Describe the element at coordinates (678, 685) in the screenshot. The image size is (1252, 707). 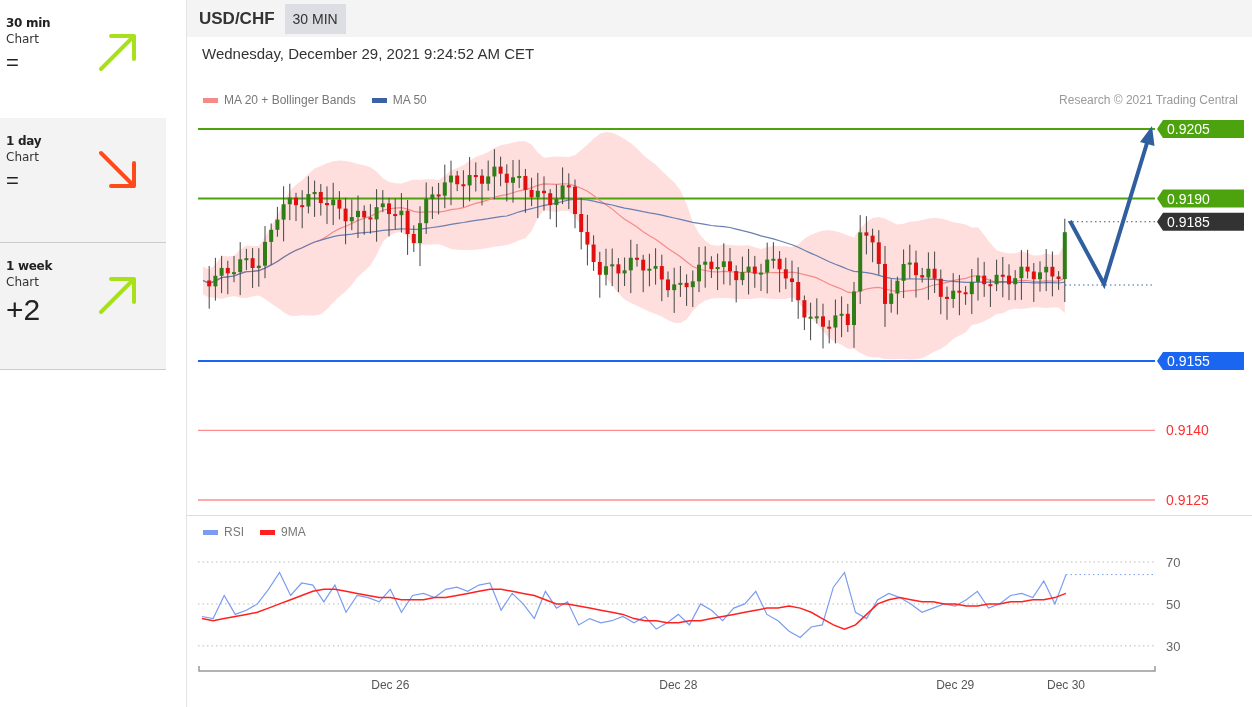
I see `axis-tick-label: Dec 28` at that location.